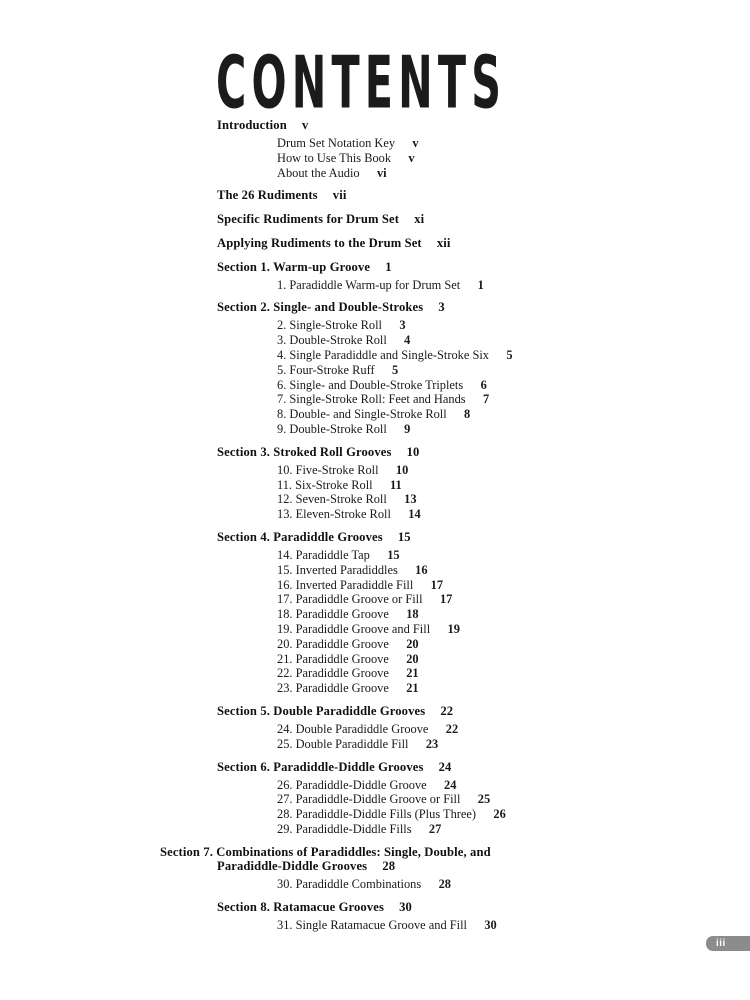 This screenshot has width=750, height=1000. I want to click on toc-sub-entry: 16. Inverted Paradiddle Fill 17, so click(513, 584).